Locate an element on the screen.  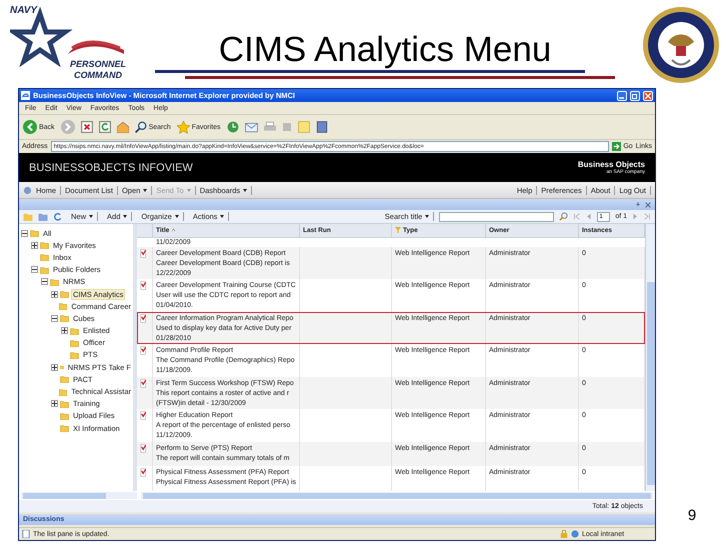
close-button is located at coordinates (648, 95).